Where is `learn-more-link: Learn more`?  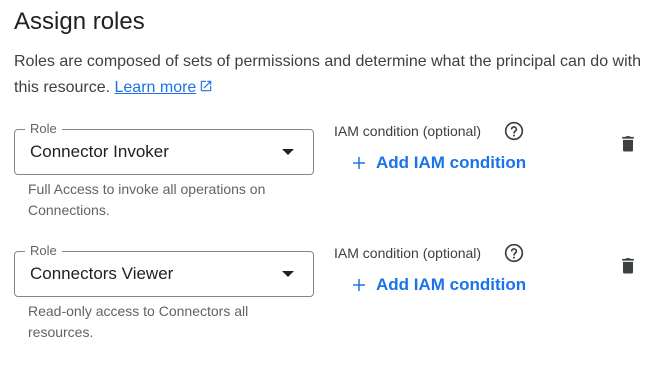
learn-more-link: Learn more is located at coordinates (164, 87).